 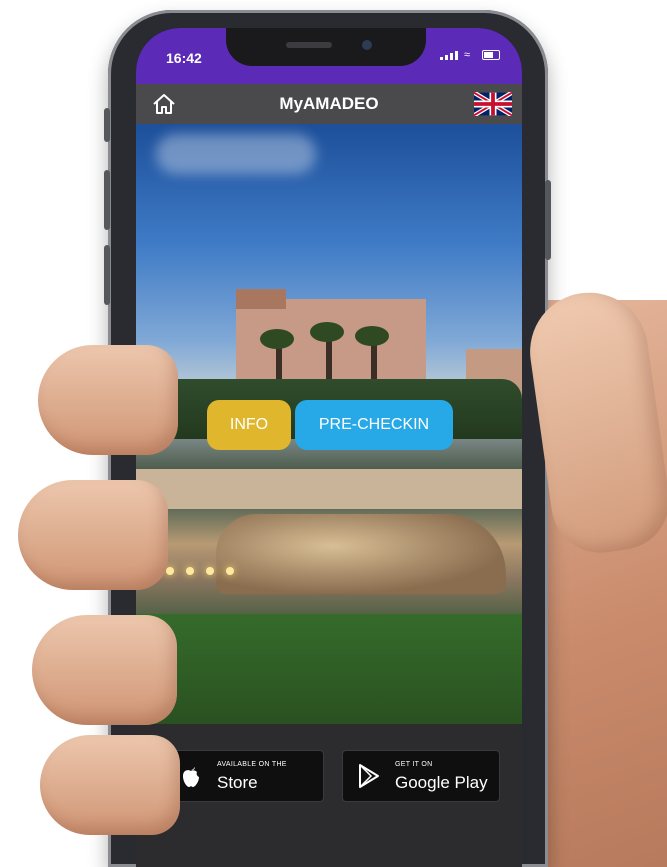 What do you see at coordinates (491, 55) in the screenshot?
I see `battery-icon` at bounding box center [491, 55].